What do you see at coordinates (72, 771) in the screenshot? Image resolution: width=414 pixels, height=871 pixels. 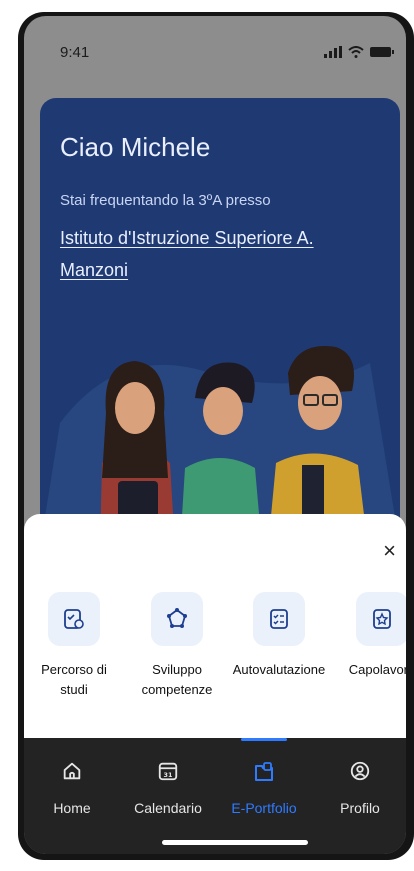 I see `home-icon` at bounding box center [72, 771].